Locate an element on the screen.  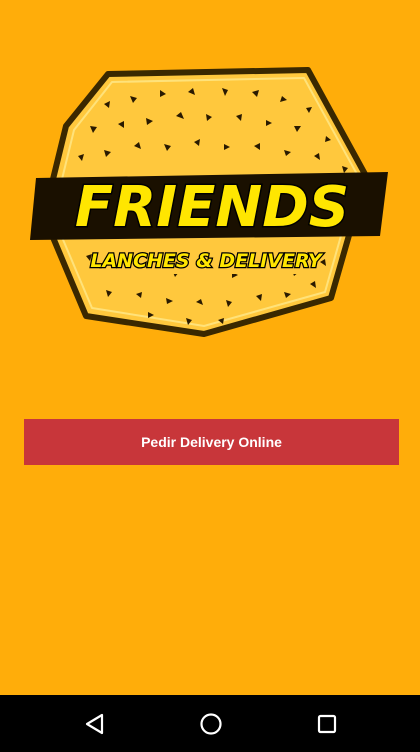
back-triangle-icon is located at coordinates (94, 724).